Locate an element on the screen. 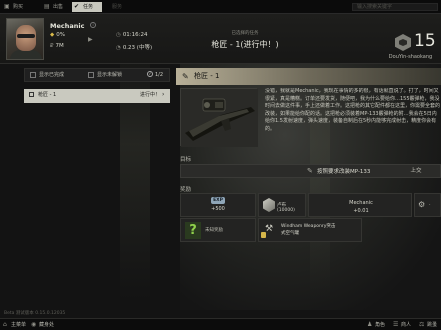 The height and width of the screenshot is (330, 441). trader-avatar is located at coordinates (25, 39).